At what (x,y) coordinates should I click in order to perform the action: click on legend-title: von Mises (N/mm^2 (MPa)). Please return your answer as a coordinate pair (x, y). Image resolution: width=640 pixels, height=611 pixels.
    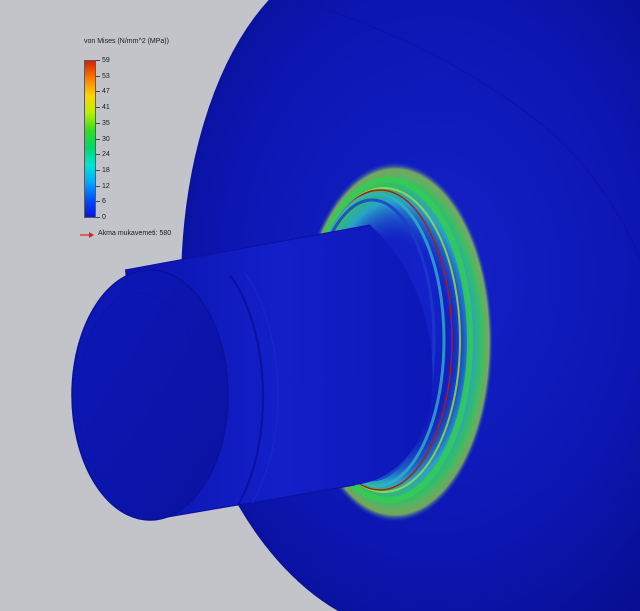
    Looking at the image, I should click on (126, 41).